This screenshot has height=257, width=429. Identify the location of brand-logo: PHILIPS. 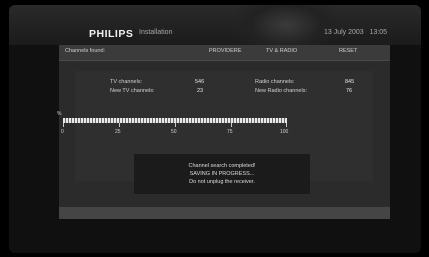
(111, 34).